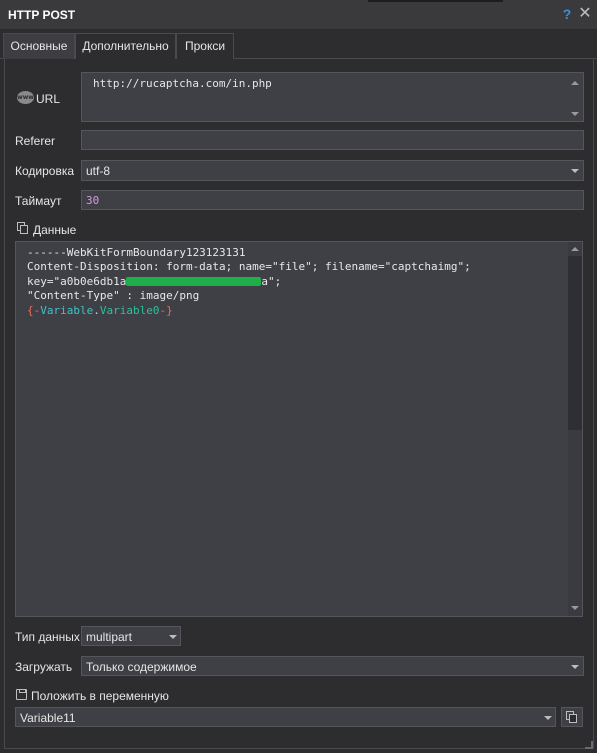 The height and width of the screenshot is (753, 597). I want to click on url-value: http://rucaptcha.com/in.php, so click(182, 83).